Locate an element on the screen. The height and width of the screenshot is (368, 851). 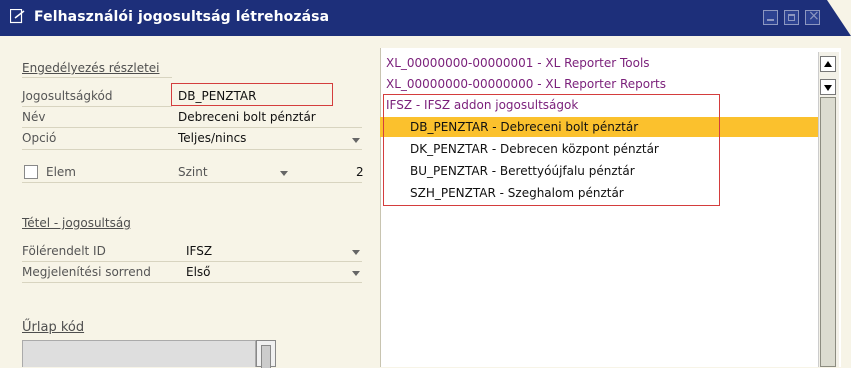
scroll-up-icon is located at coordinates (828, 64).